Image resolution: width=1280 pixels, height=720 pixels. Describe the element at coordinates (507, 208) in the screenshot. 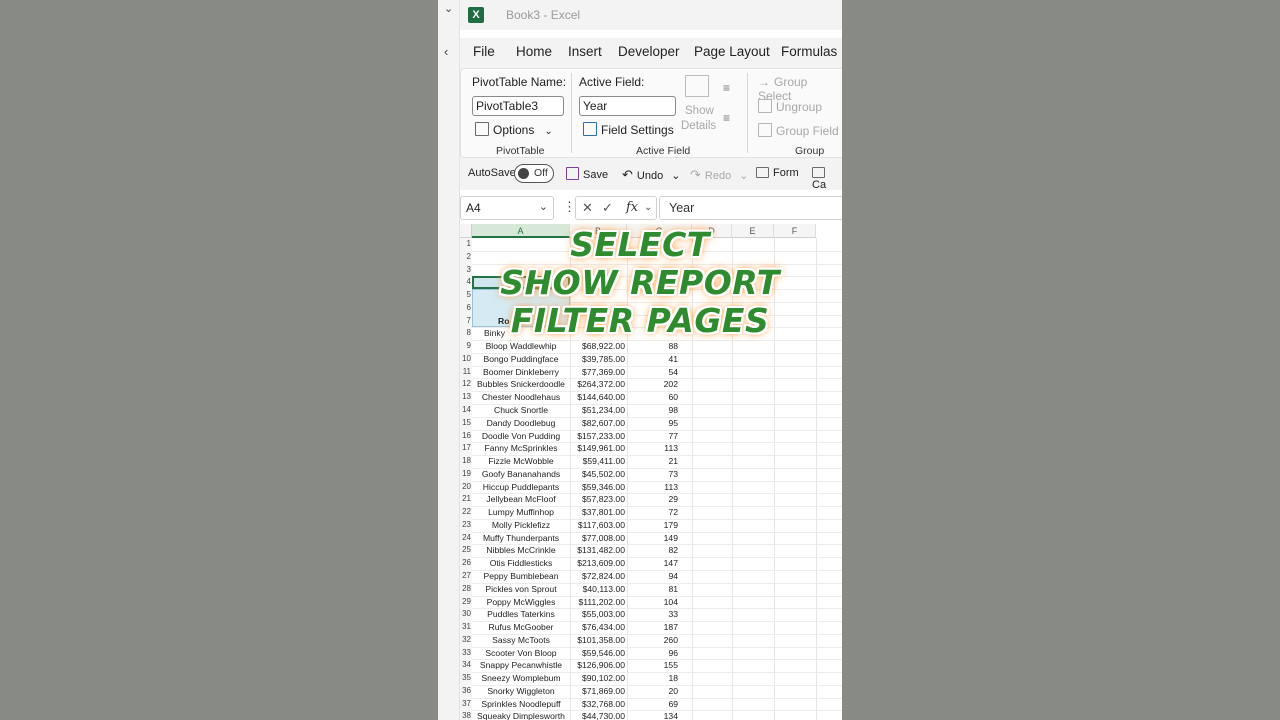

I see `name-box: A4 ⌄` at that location.